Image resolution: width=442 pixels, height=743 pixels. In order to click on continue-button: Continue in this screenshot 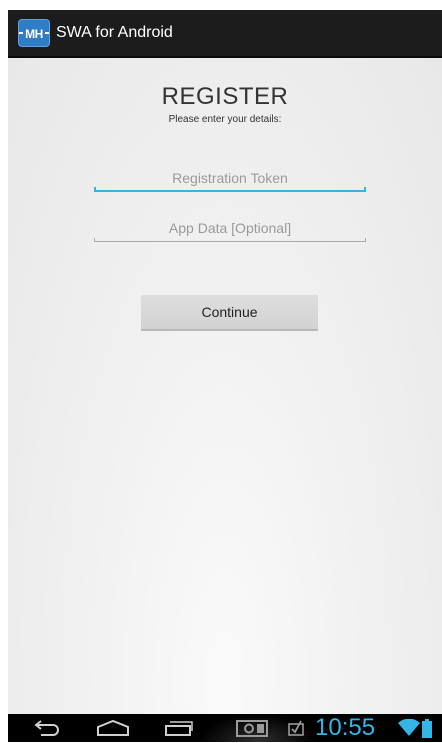, I will do `click(229, 313)`.